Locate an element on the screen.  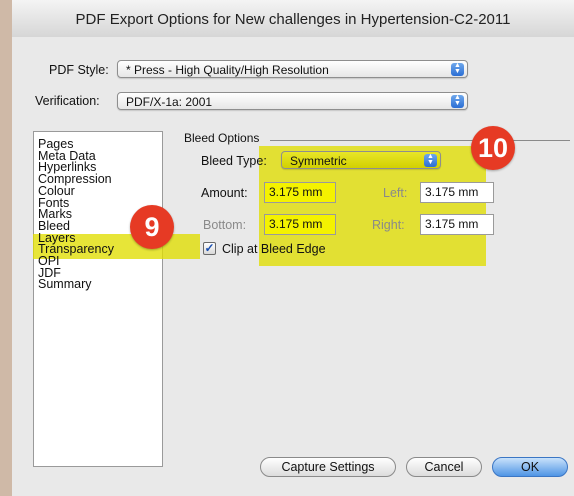
bottom-input: 3.175 mm is located at coordinates (300, 224).